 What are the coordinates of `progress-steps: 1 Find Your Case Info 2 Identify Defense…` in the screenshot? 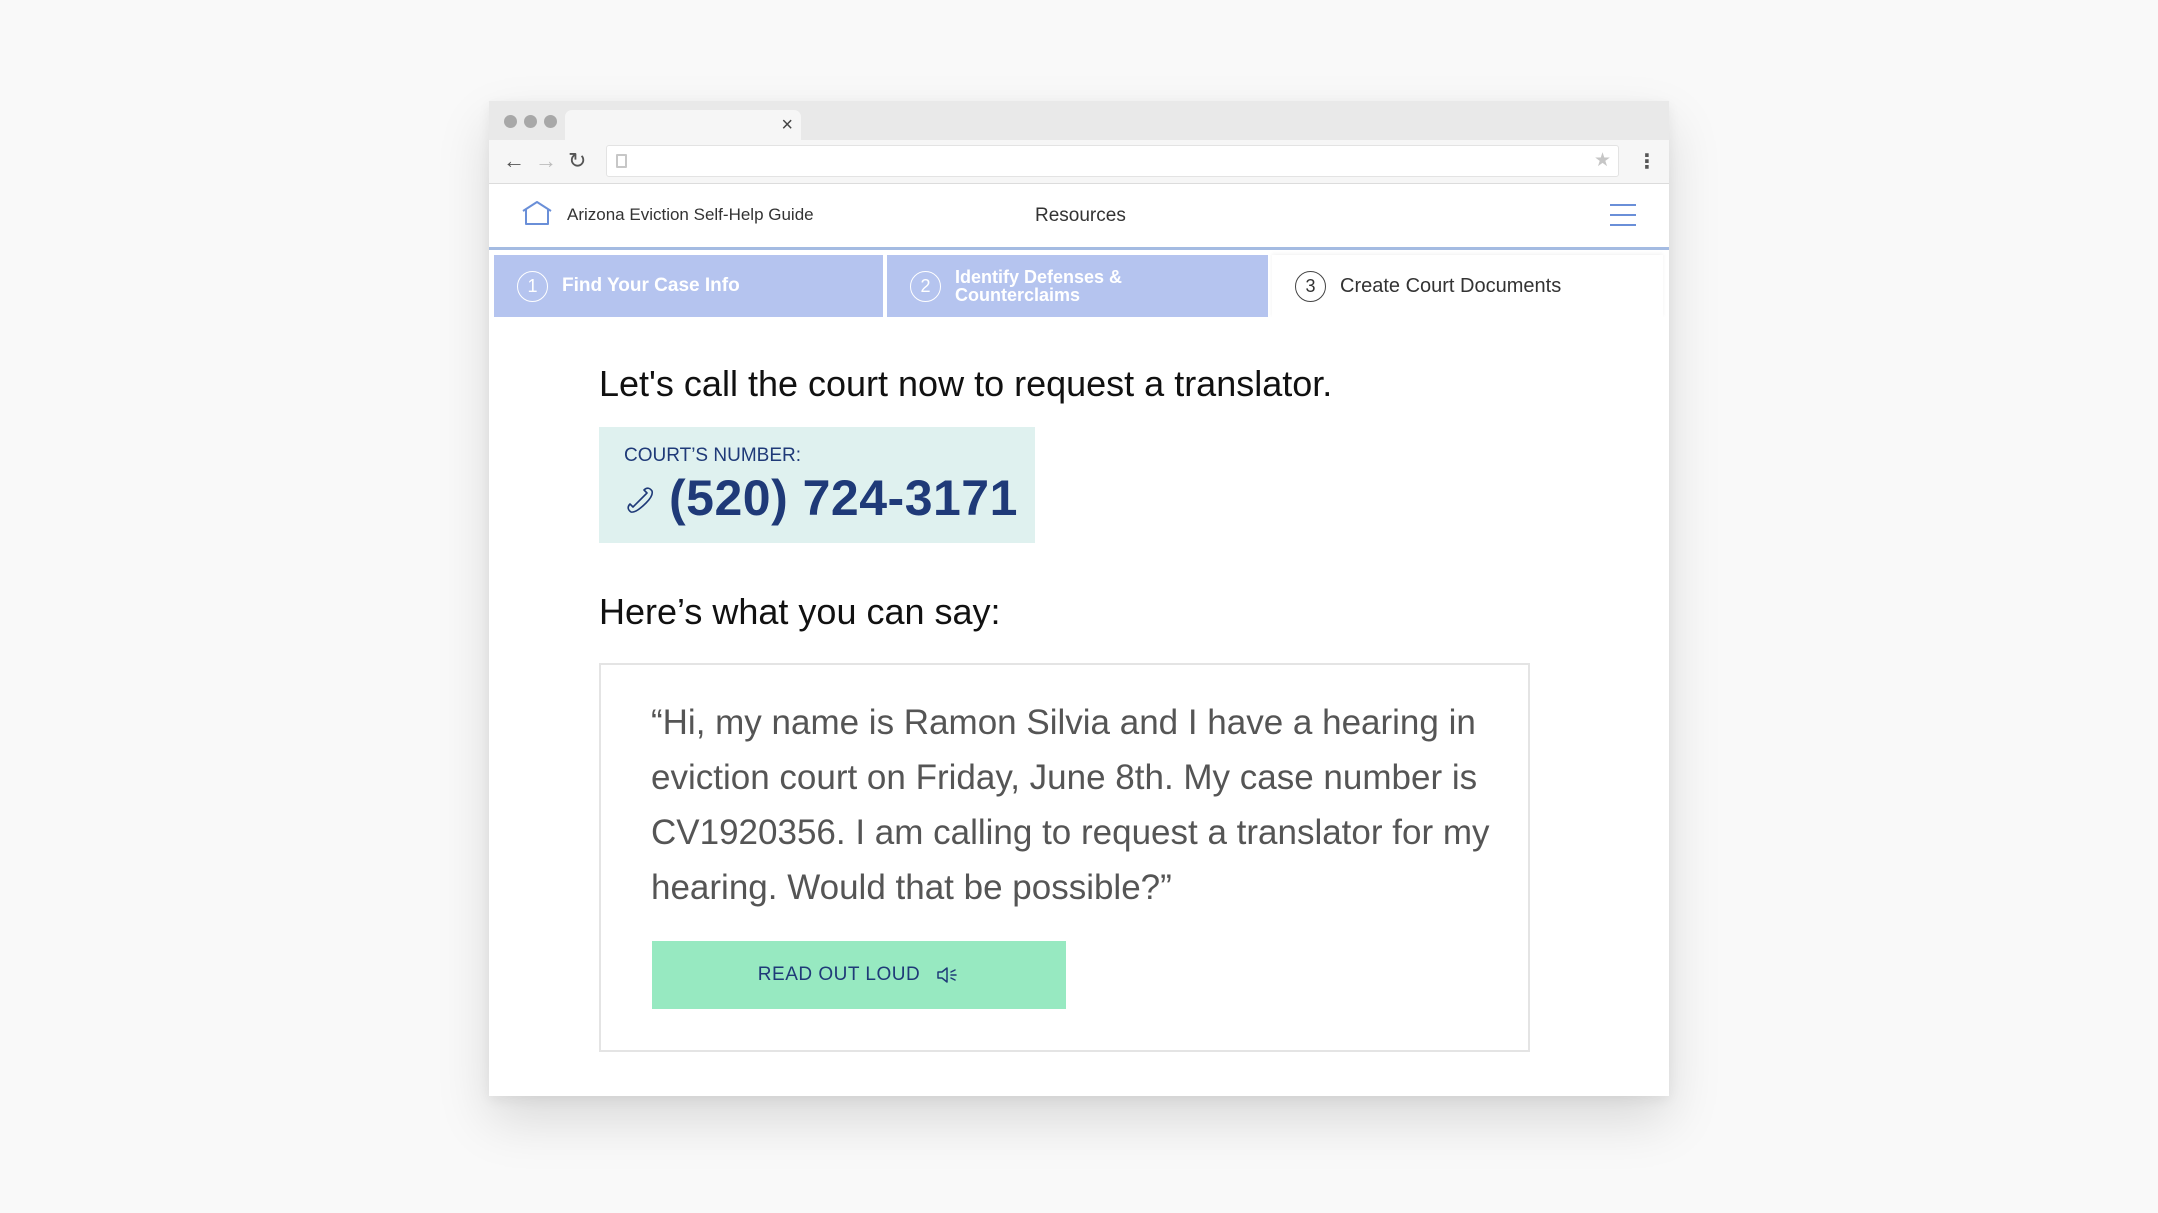 It's located at (1079, 285).